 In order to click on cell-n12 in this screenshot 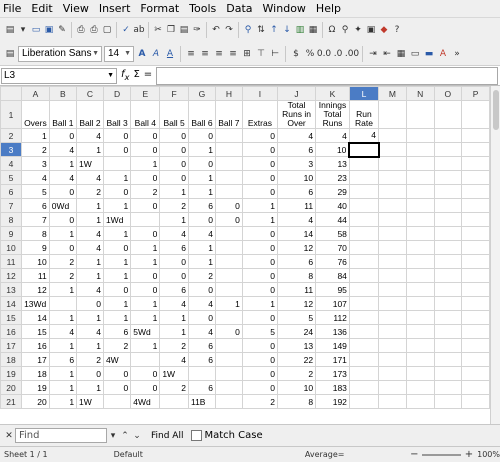, I will do `click(420, 275)`.